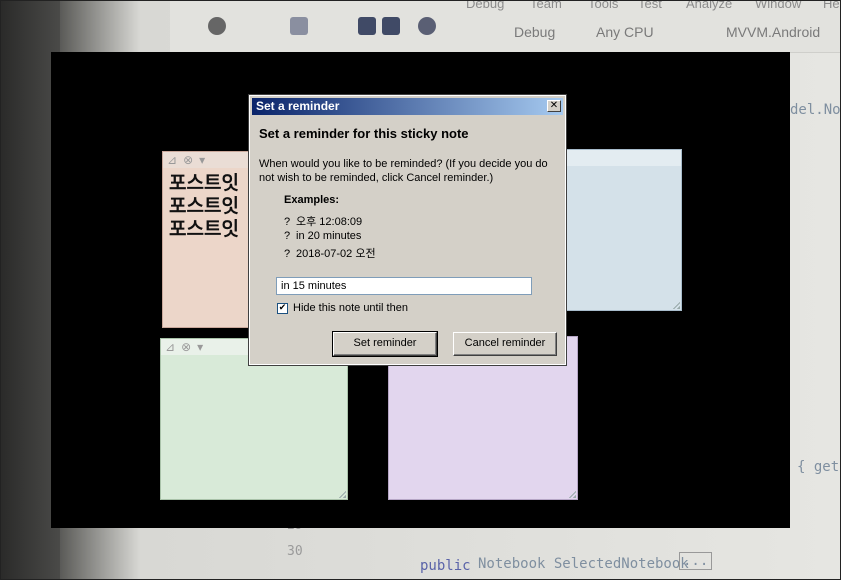 The width and height of the screenshot is (841, 580). I want to click on hide-note-label: Hide this note until then, so click(350, 308).